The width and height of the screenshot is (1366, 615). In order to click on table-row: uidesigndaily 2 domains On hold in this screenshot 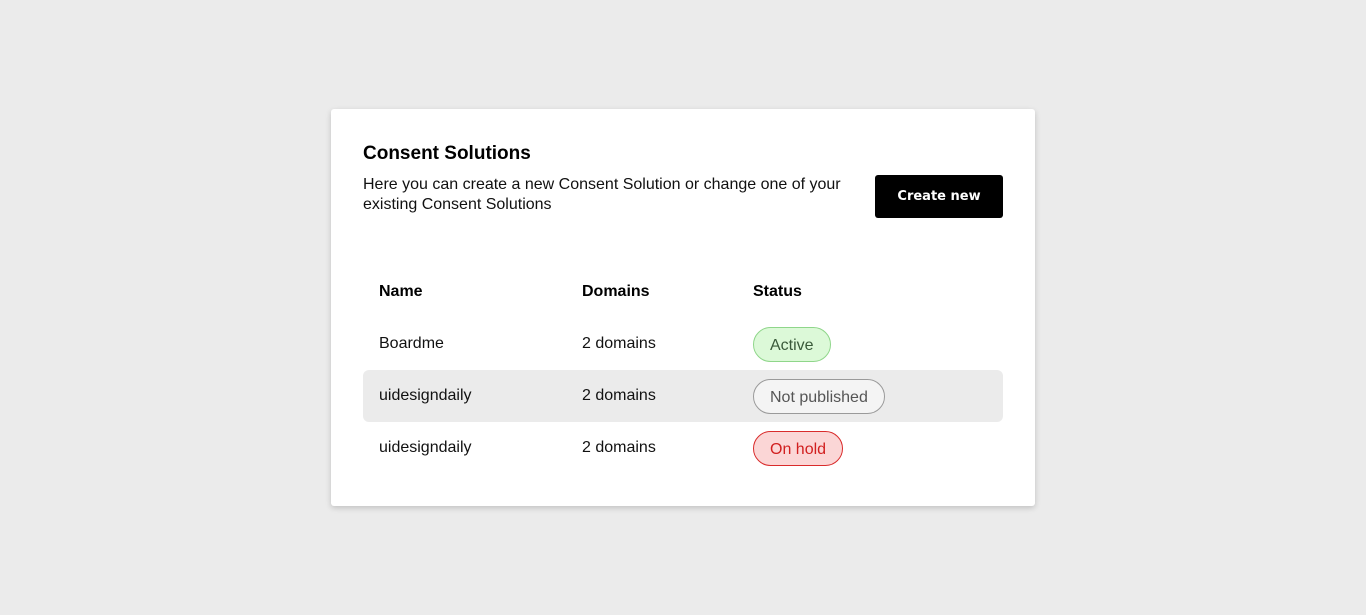, I will do `click(683, 448)`.